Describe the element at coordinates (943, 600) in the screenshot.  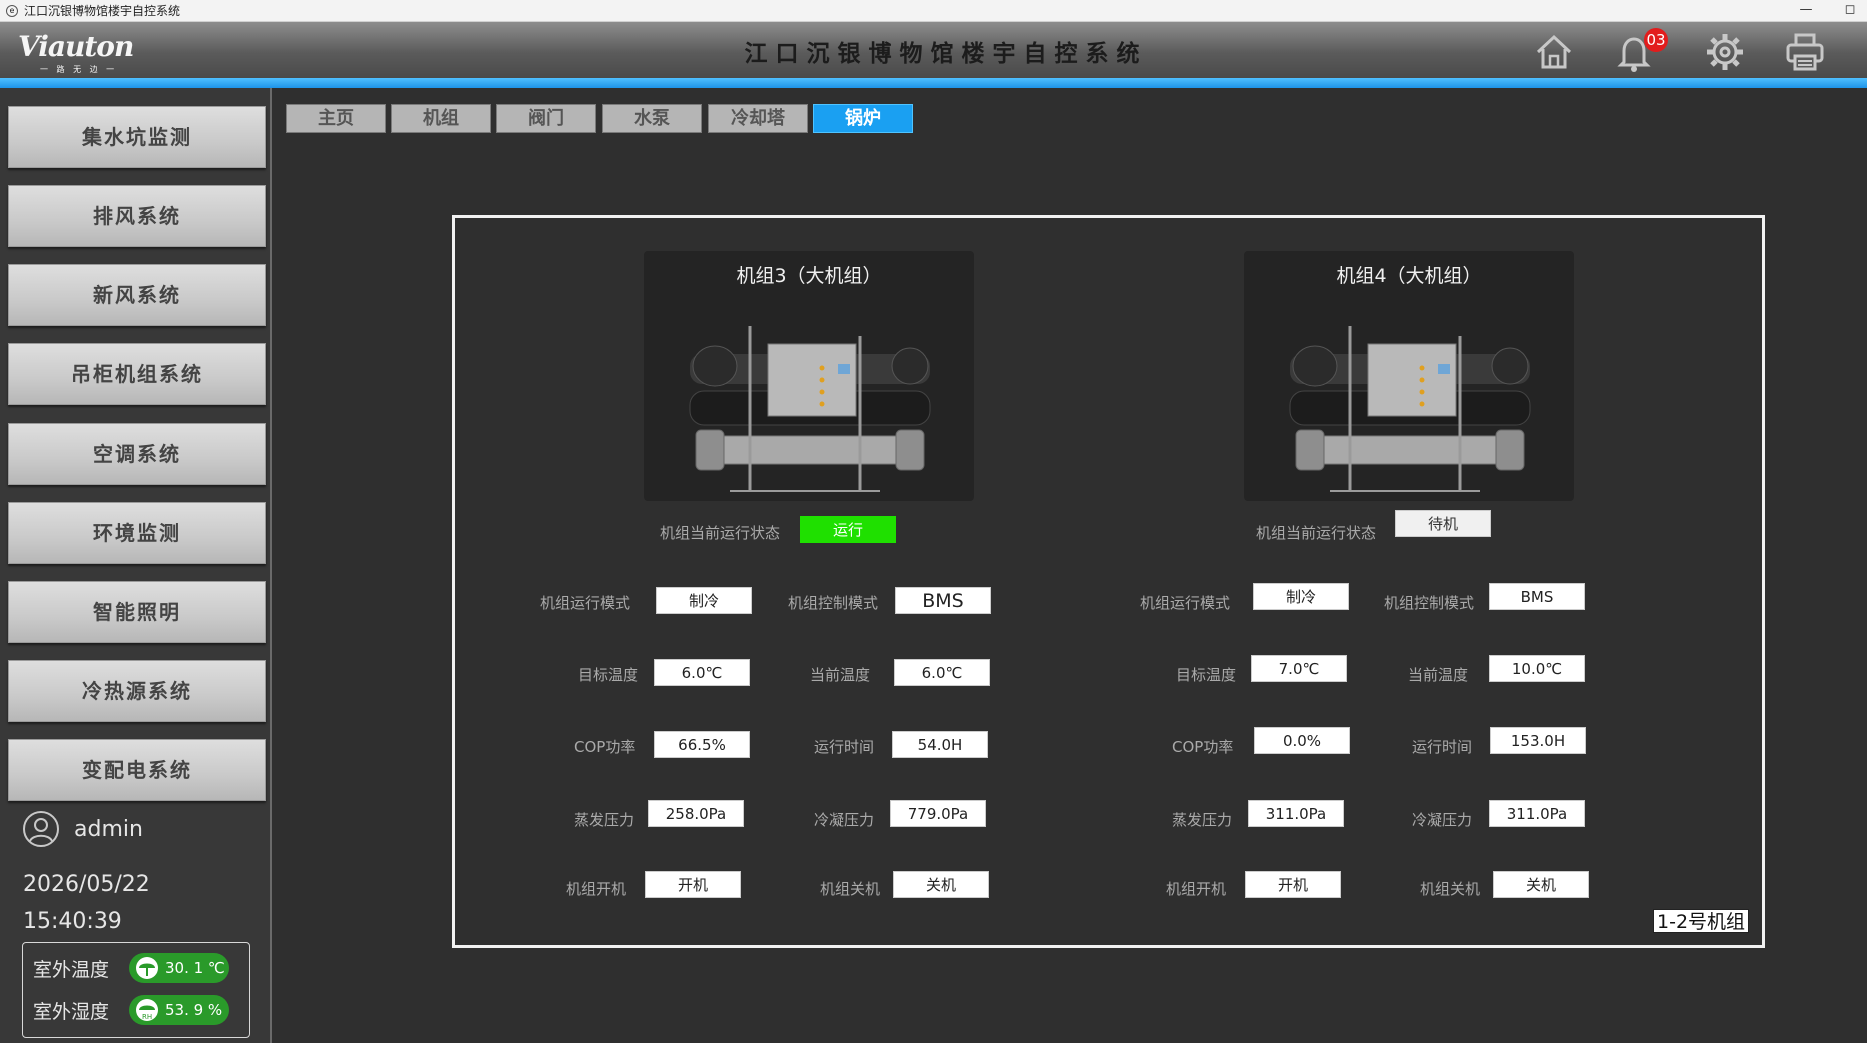
I see `unit-3-control-mode-value: BMS` at that location.